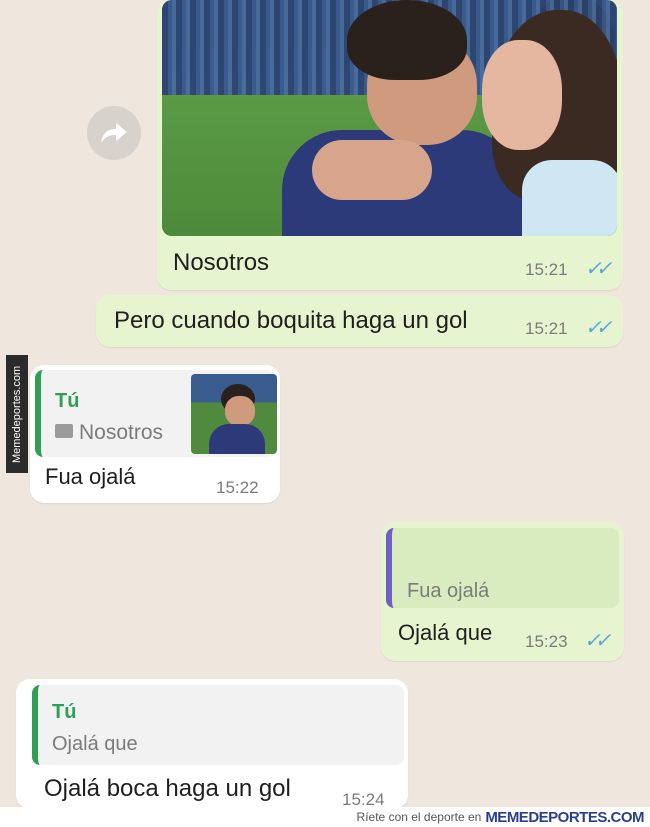 The width and height of the screenshot is (650, 827). What do you see at coordinates (156, 413) in the screenshot?
I see `quoted-message: Tú Nosotros` at bounding box center [156, 413].